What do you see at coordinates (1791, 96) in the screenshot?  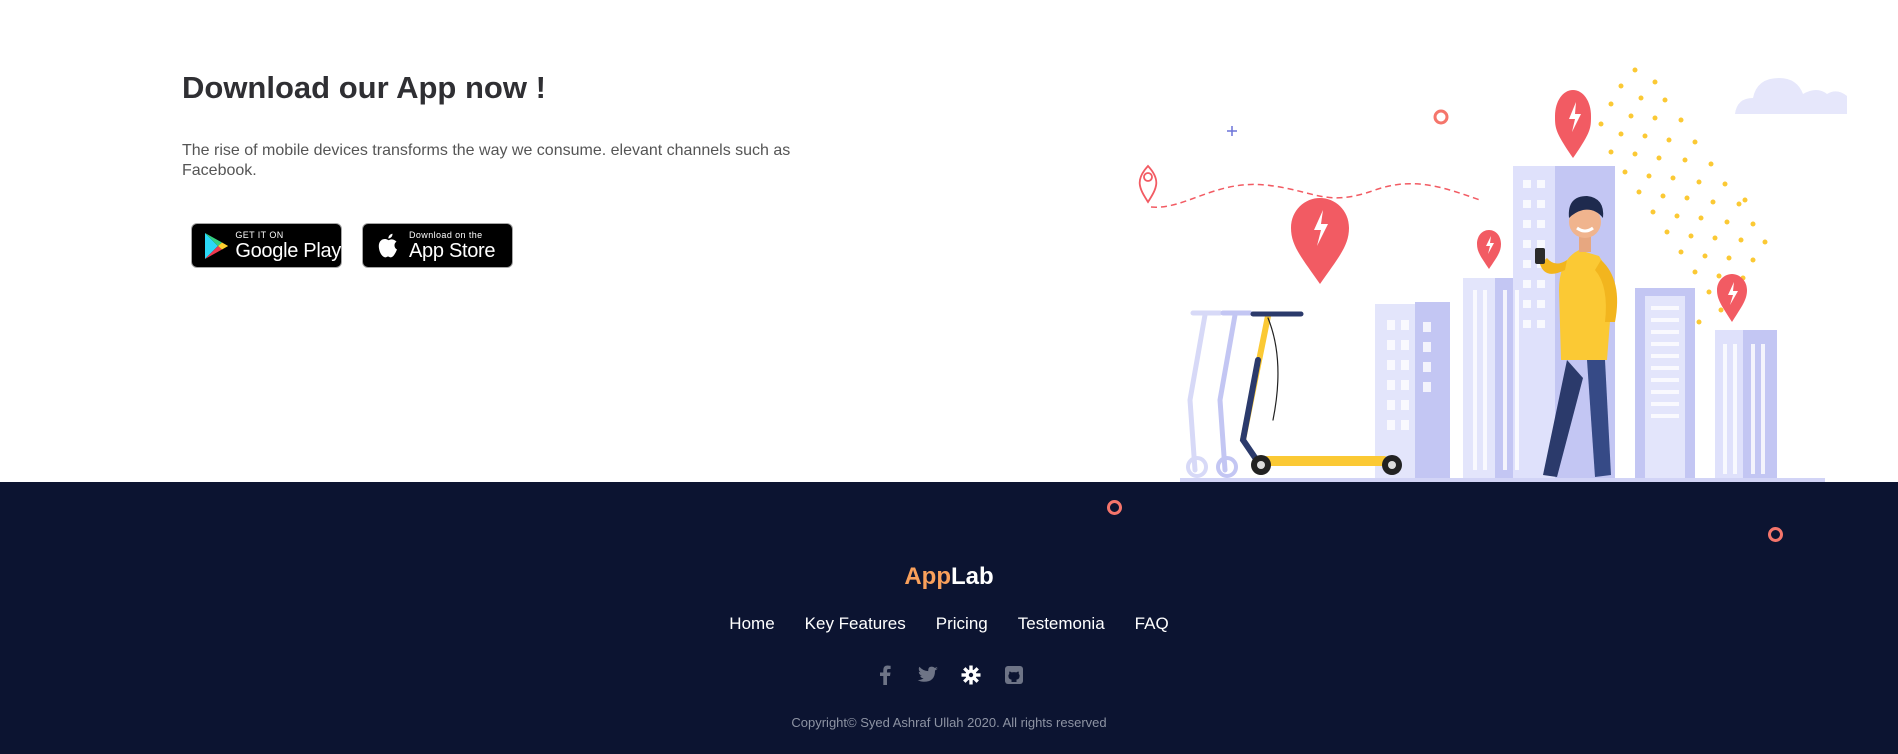 I see `cloud-shape` at bounding box center [1791, 96].